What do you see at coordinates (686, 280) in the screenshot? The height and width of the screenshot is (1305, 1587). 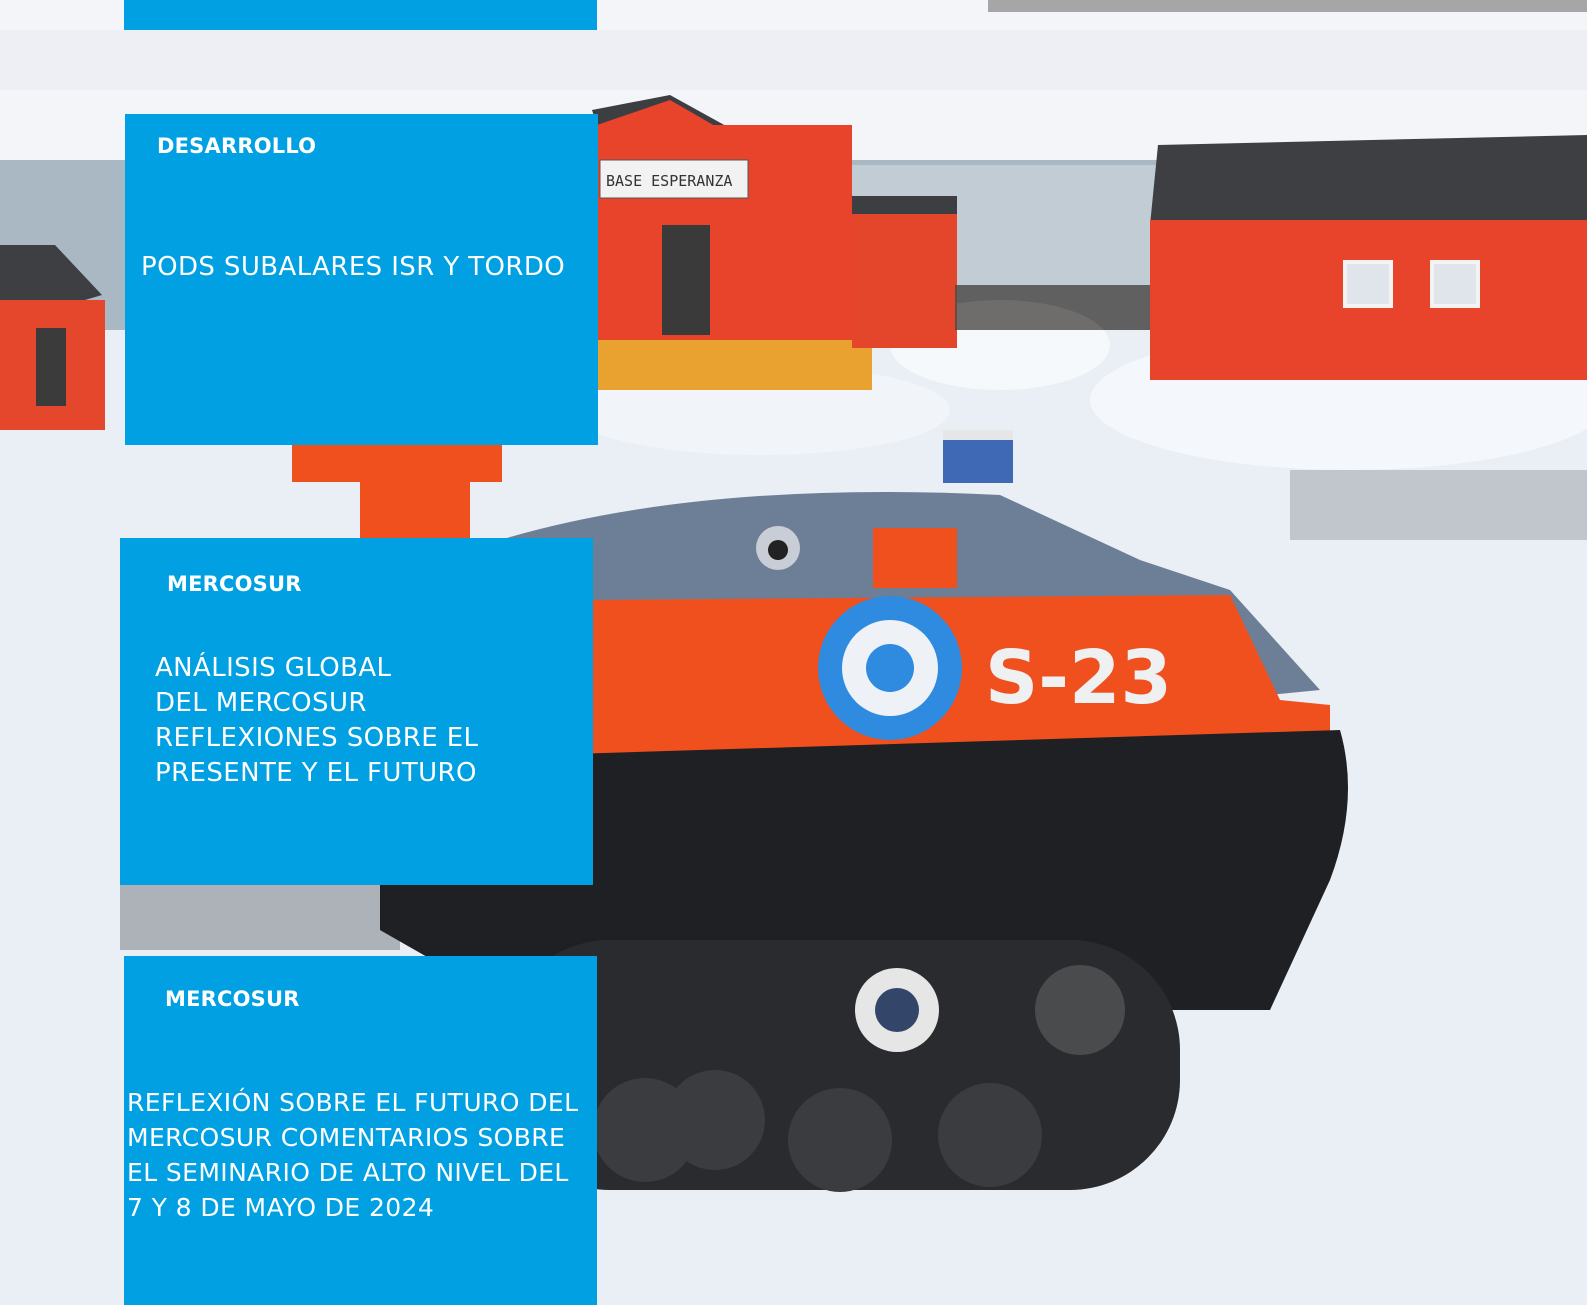 I see `main-building-door` at bounding box center [686, 280].